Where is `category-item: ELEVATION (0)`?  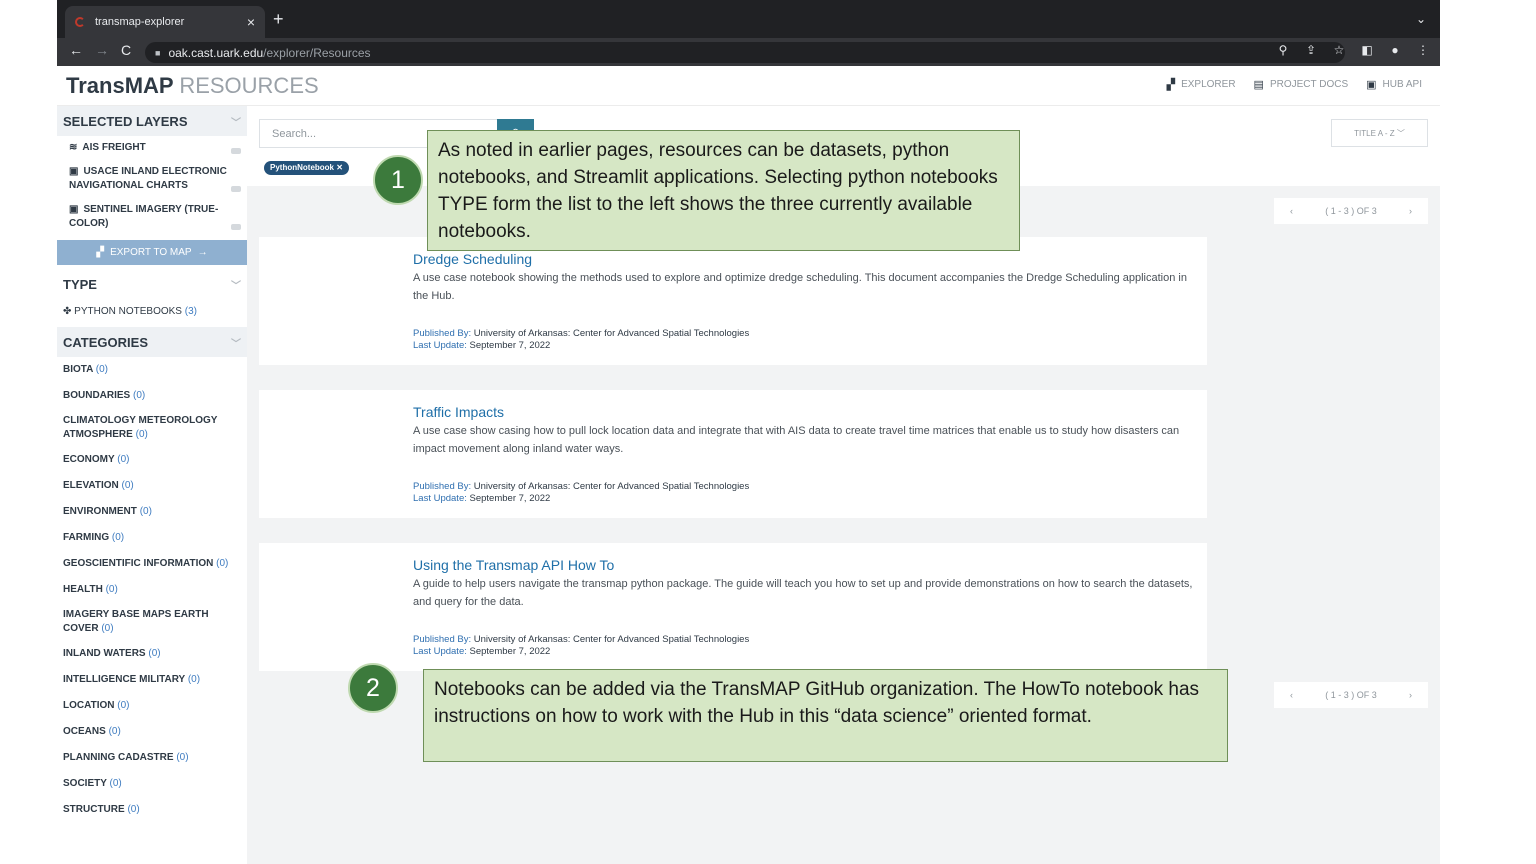 category-item: ELEVATION (0) is located at coordinates (152, 486).